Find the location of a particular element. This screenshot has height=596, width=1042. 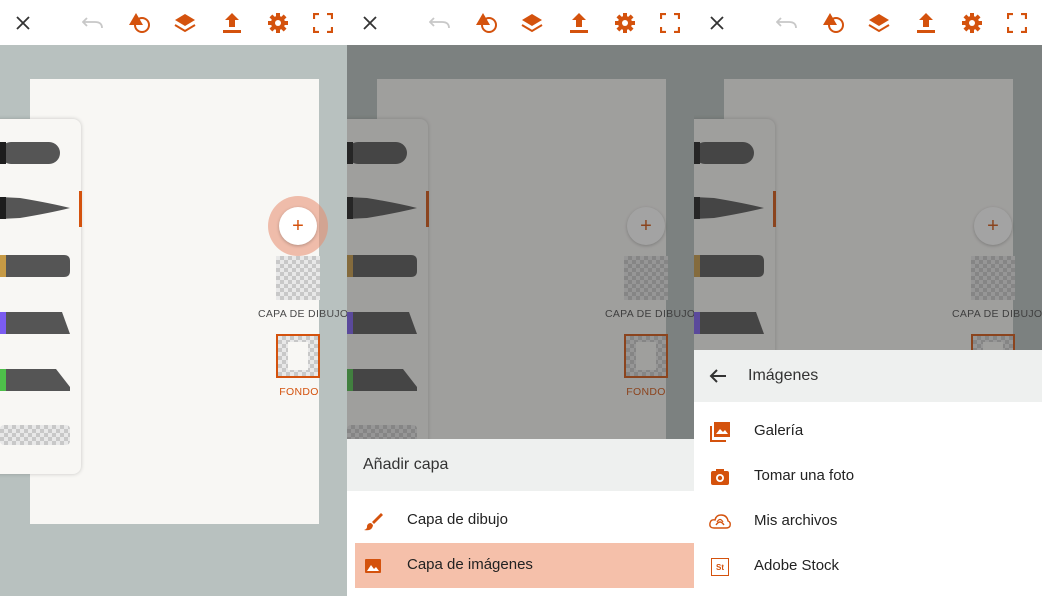

brush-round is located at coordinates (30, 153).